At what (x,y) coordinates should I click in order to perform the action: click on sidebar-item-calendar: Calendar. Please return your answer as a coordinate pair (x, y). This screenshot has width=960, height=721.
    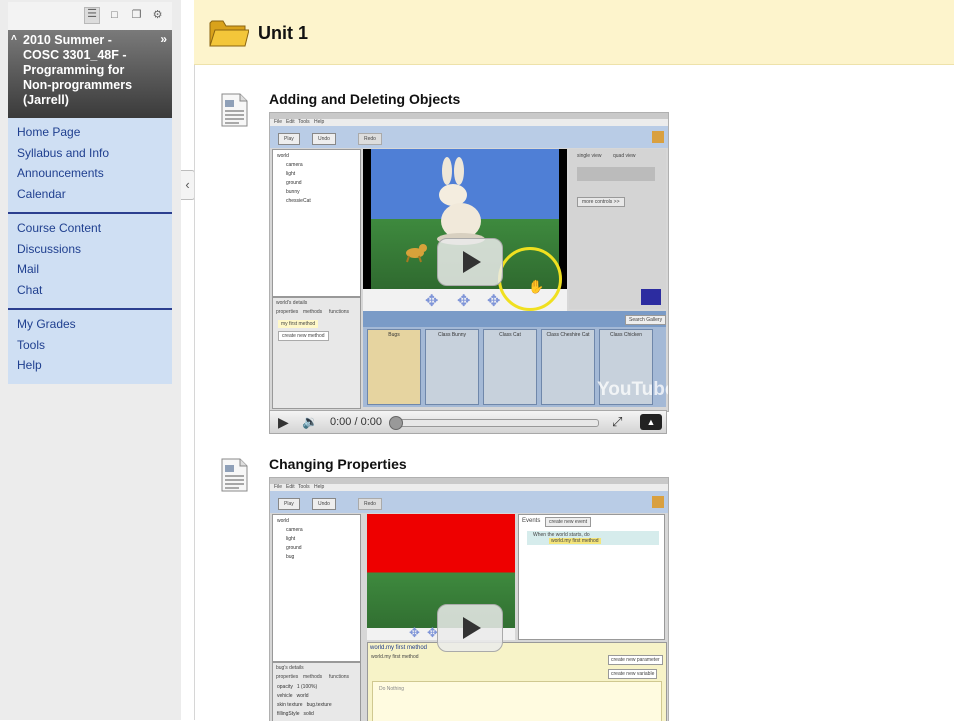
    Looking at the image, I should click on (90, 194).